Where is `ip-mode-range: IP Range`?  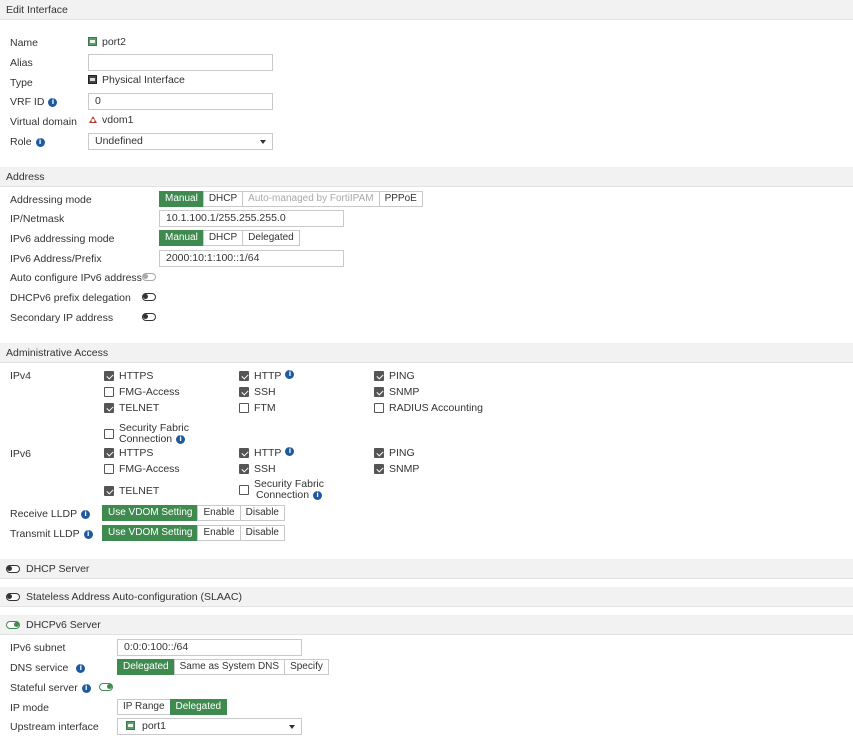
ip-mode-range: IP Range is located at coordinates (144, 707).